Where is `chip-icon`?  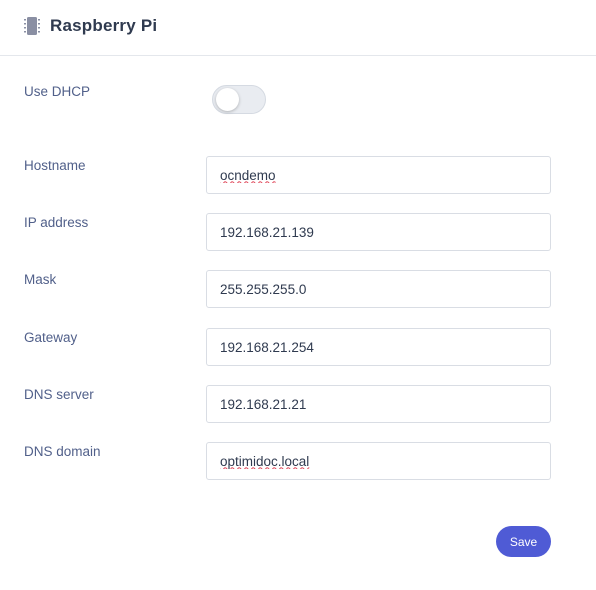
chip-icon is located at coordinates (32, 26).